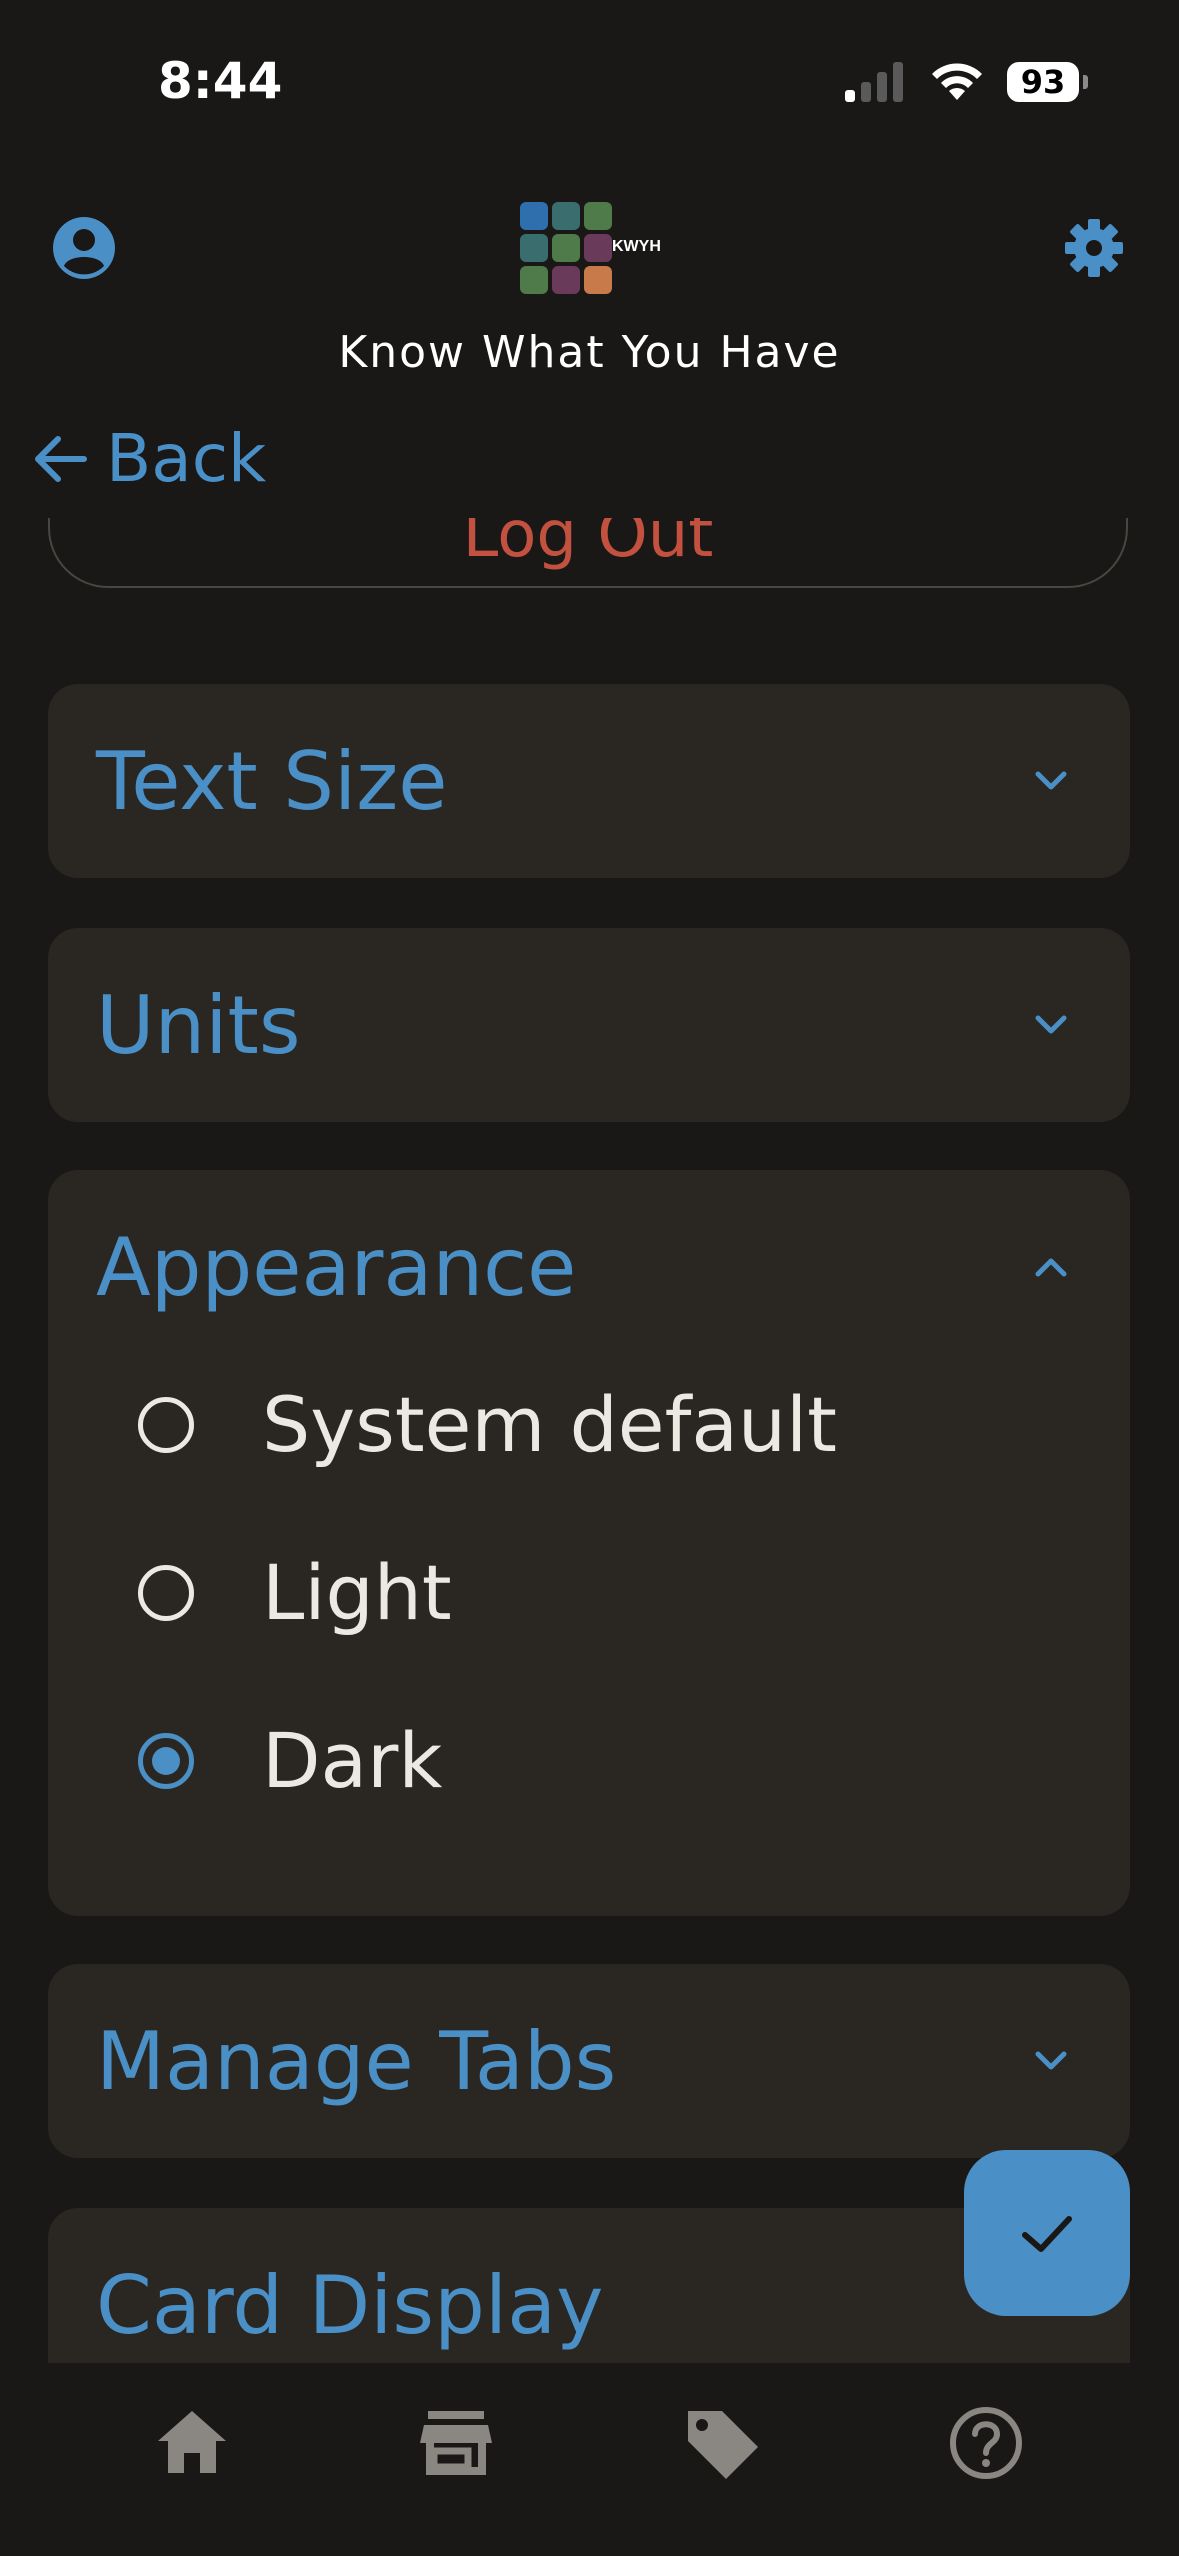 The height and width of the screenshot is (2556, 1179). I want to click on home-icon, so click(192, 2443).